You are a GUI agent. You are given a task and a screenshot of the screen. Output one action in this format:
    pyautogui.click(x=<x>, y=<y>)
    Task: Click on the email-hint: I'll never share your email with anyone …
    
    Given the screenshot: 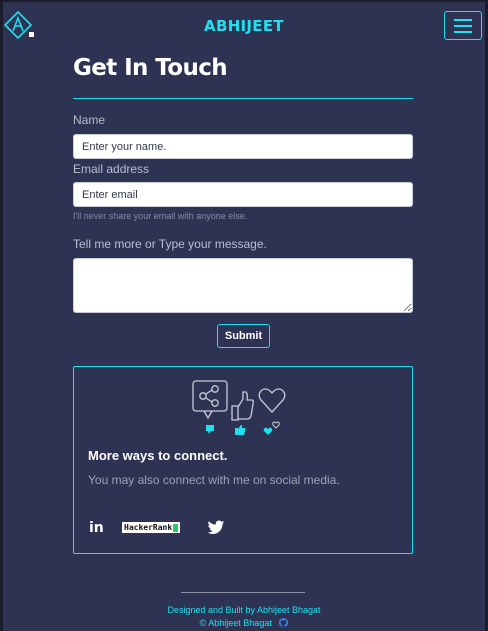 What is the action you would take?
    pyautogui.click(x=160, y=216)
    